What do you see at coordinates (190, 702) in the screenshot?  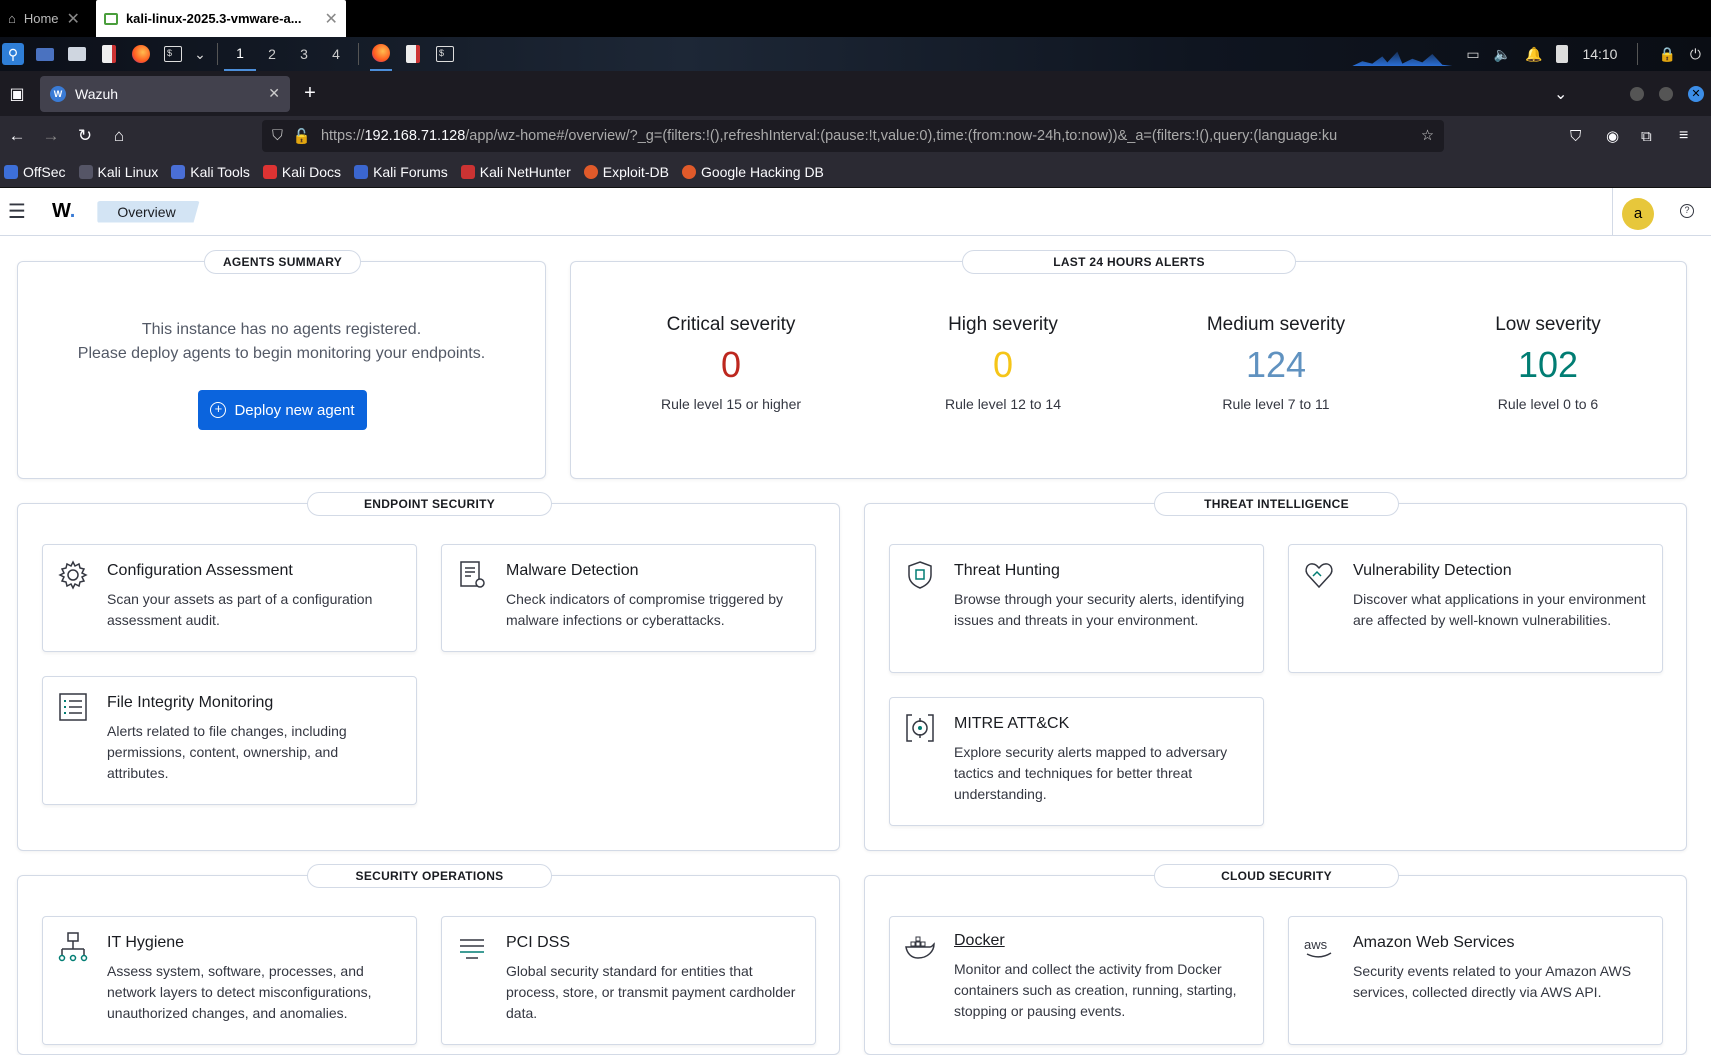 I see `card-title: File Integrity Monitoring` at bounding box center [190, 702].